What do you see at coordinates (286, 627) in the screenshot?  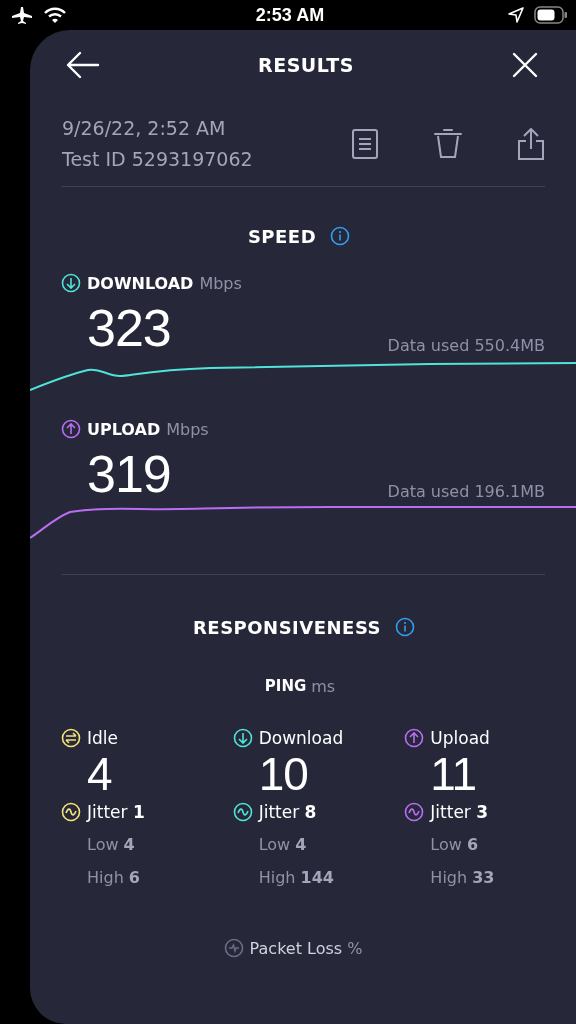 I see `section-title: RESPONSIVENESS` at bounding box center [286, 627].